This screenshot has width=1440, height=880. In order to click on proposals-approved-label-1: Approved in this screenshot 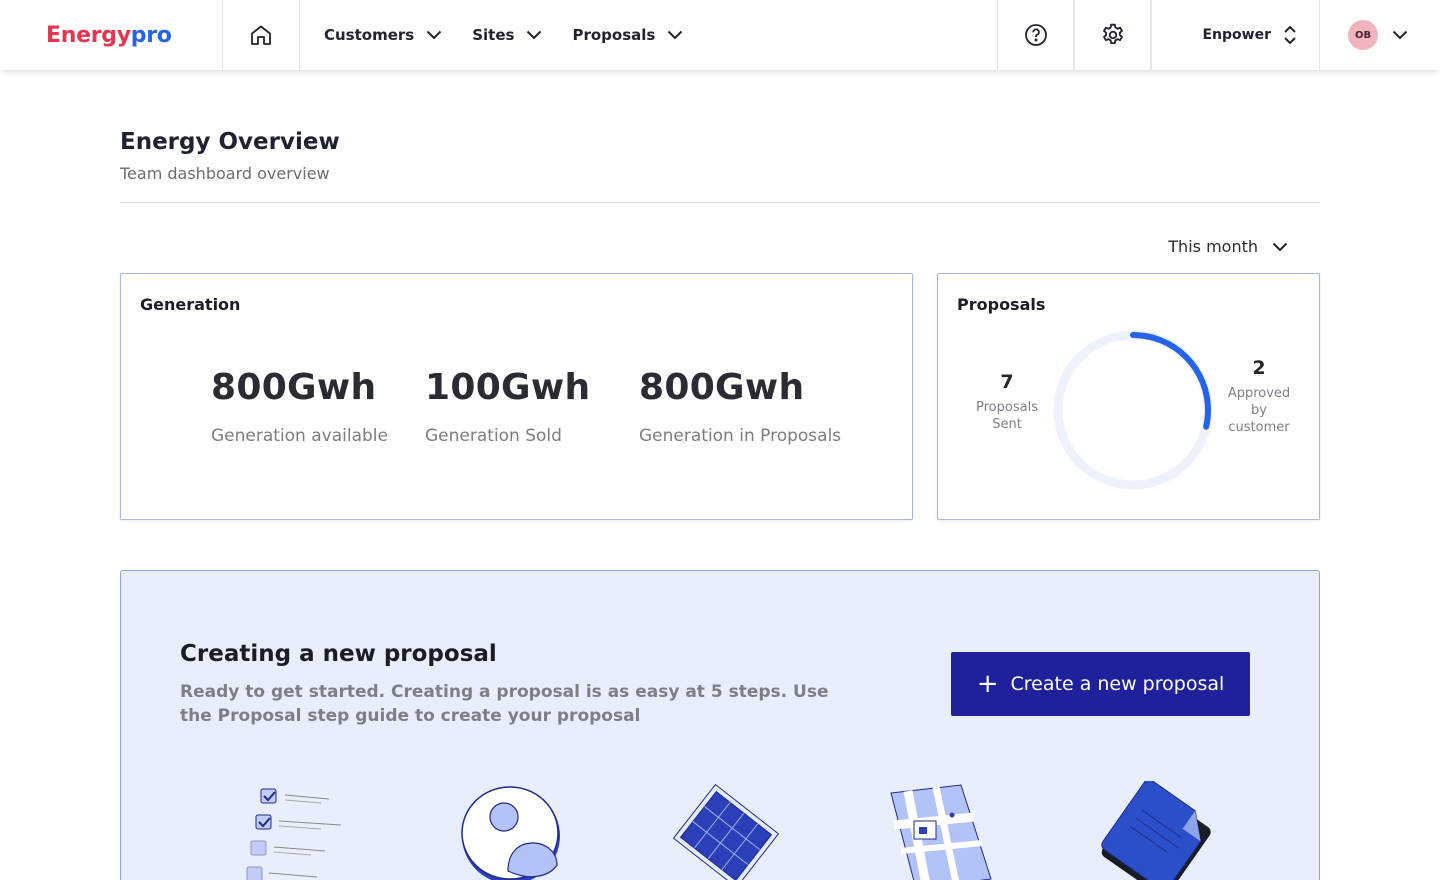, I will do `click(1259, 393)`.